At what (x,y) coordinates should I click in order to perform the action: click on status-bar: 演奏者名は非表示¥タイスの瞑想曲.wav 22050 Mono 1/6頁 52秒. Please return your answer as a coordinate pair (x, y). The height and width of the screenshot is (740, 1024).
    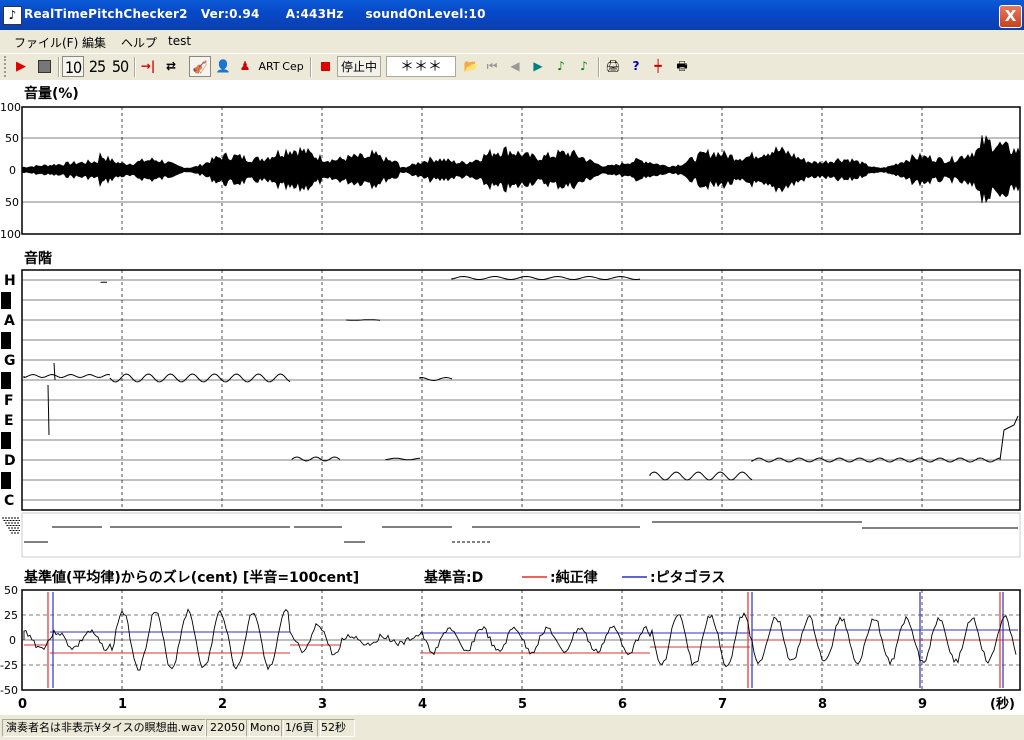
    Looking at the image, I should click on (512, 727).